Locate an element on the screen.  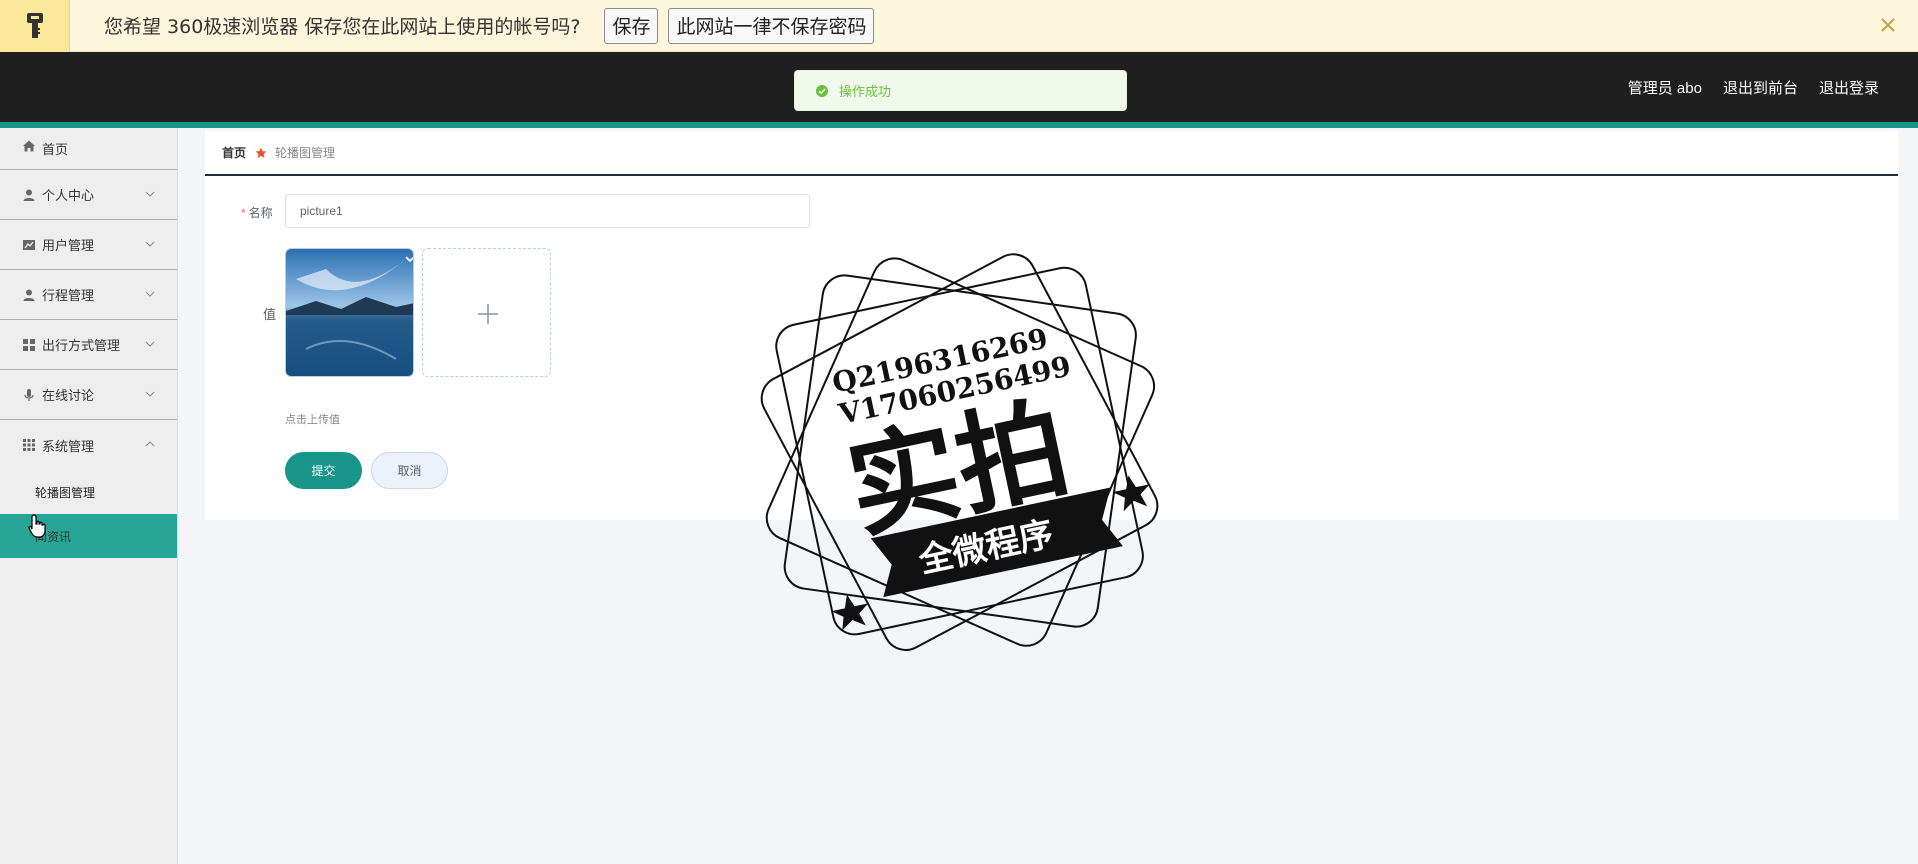
name-label: * 名称 is located at coordinates (257, 212).